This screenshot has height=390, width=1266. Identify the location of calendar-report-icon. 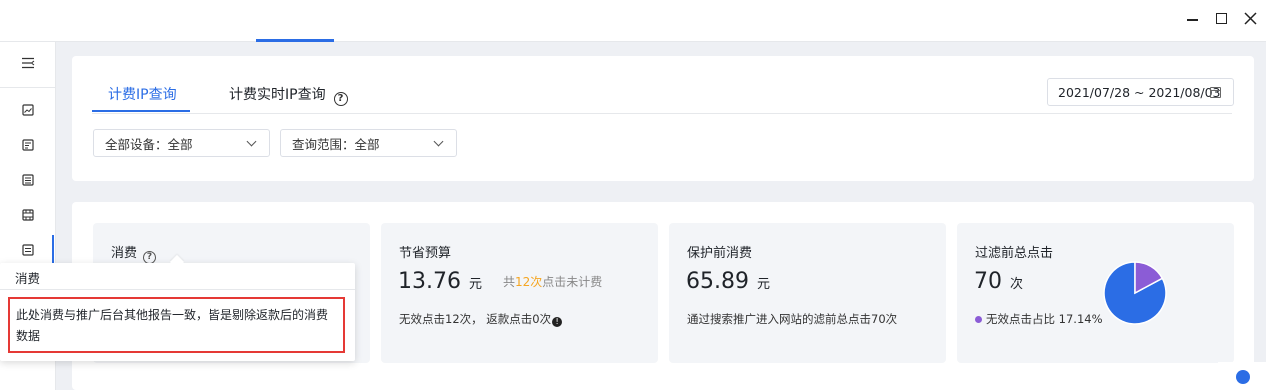
(28, 145).